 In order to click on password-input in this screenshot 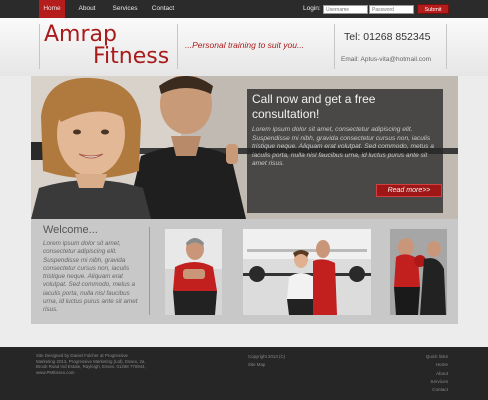, I will do `click(391, 9)`.